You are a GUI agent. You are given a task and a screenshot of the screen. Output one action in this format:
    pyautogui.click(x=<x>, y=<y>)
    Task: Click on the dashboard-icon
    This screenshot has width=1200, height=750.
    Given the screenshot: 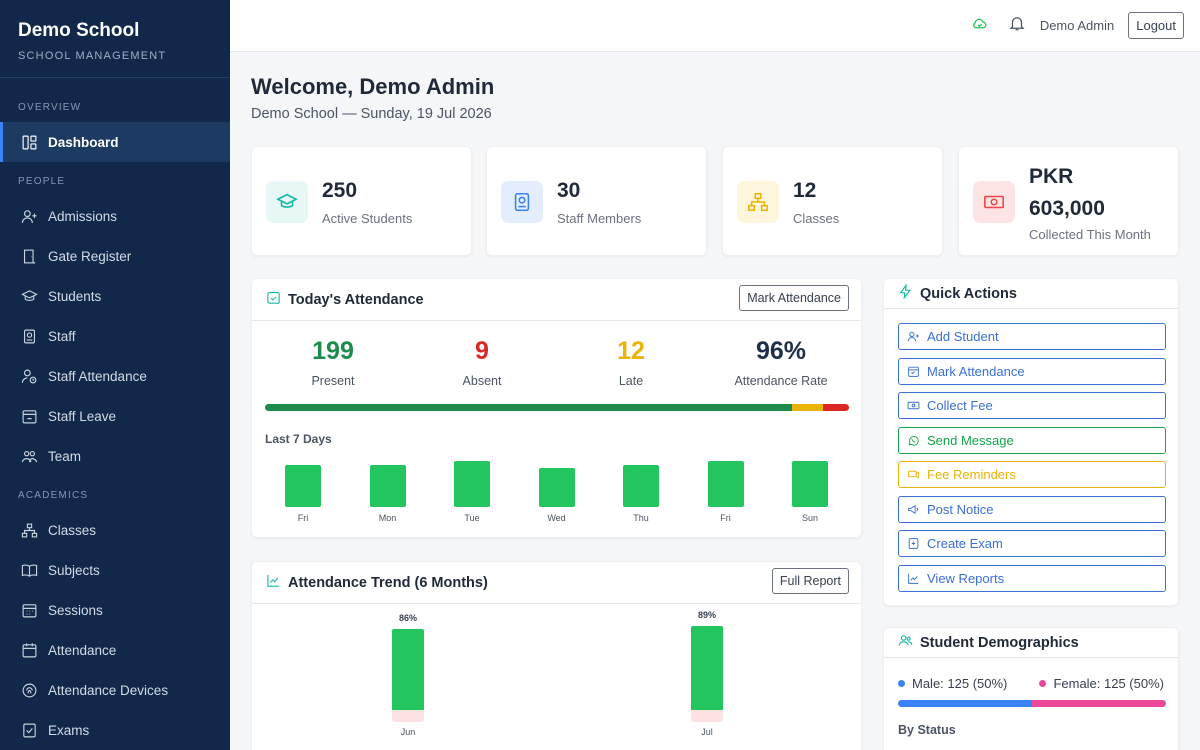 What is the action you would take?
    pyautogui.click(x=29, y=142)
    